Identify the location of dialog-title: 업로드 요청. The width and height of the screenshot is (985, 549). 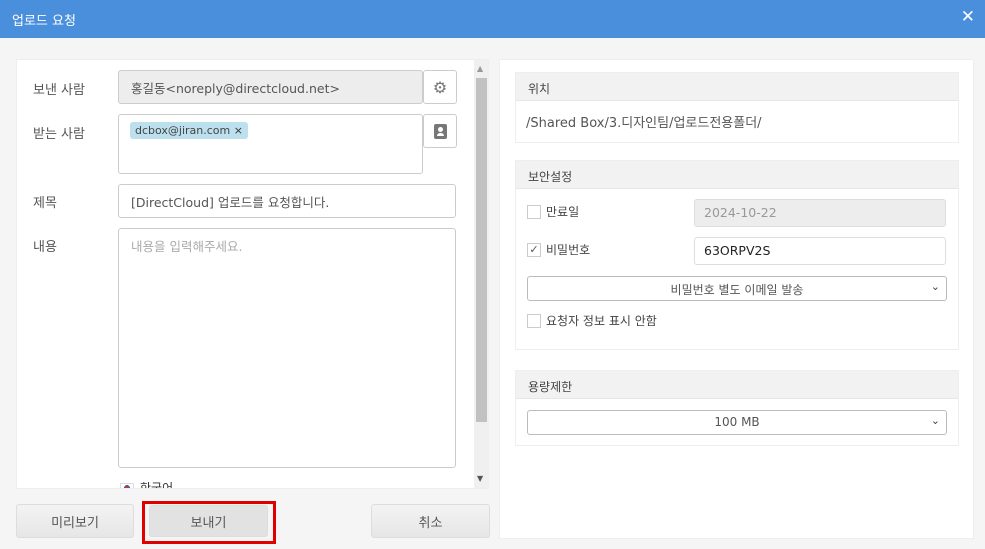
(44, 21).